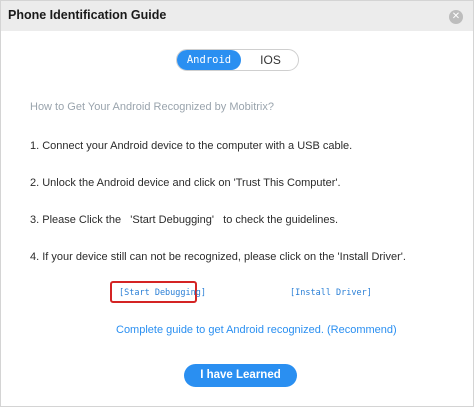 The image size is (474, 407). Describe the element at coordinates (209, 60) in the screenshot. I see `tab-android: Android` at that location.